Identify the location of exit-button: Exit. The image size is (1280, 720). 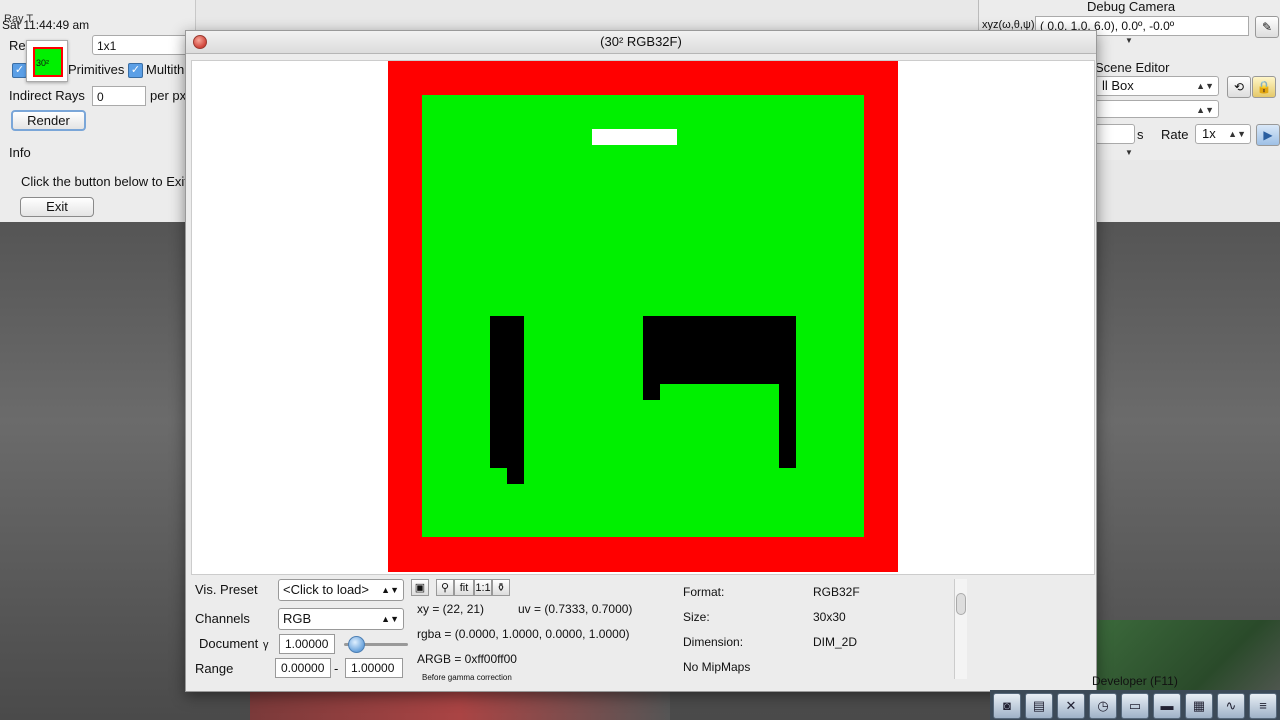
(57, 207).